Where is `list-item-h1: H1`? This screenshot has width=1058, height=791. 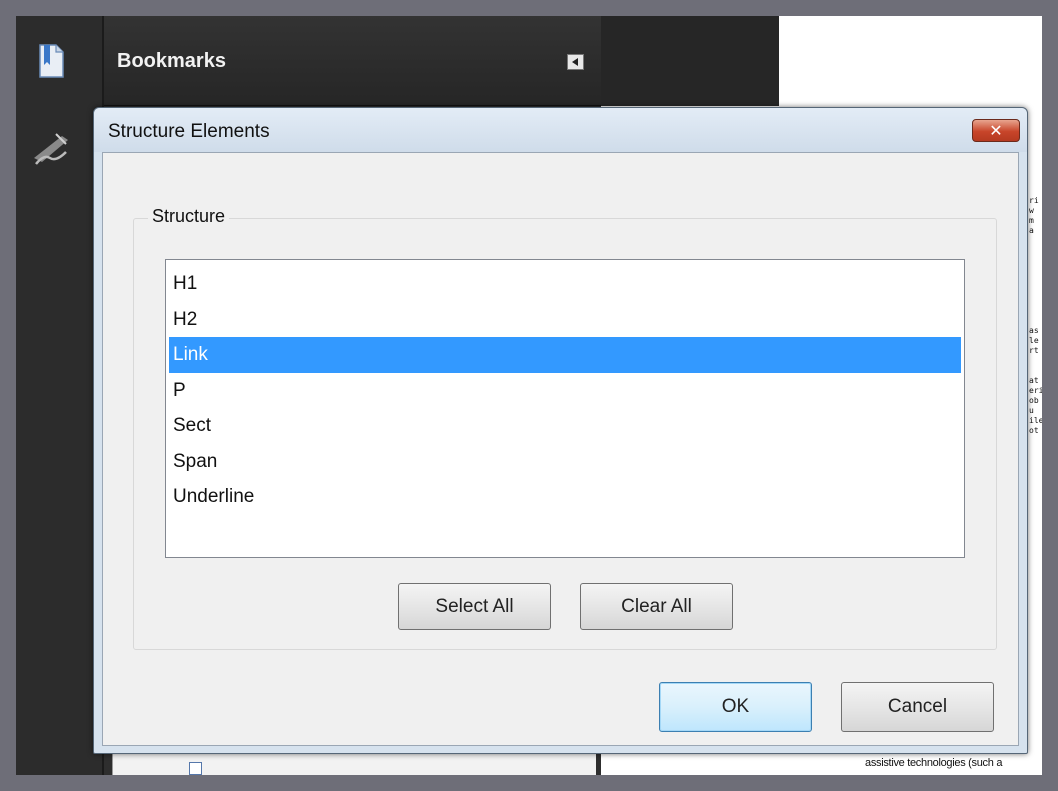
list-item-h1: H1 is located at coordinates (565, 284).